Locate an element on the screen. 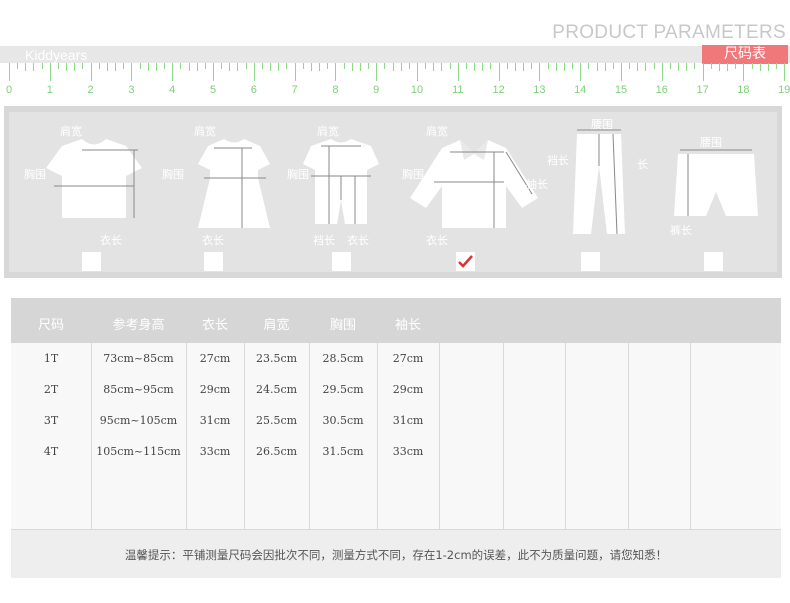  garment-romper: 肩宽 胸围 裆长 衣长 is located at coordinates (353, 192).